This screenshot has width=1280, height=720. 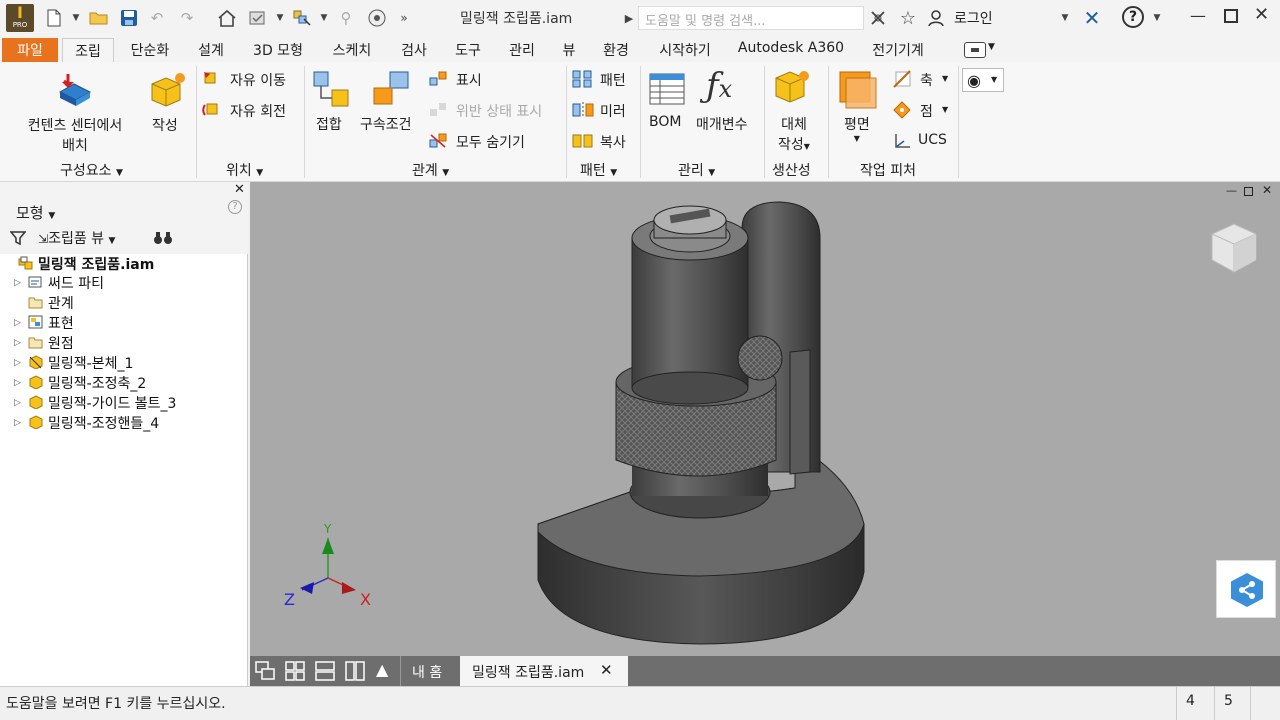 What do you see at coordinates (932, 140) in the screenshot?
I see `ucs-button: UCS` at bounding box center [932, 140].